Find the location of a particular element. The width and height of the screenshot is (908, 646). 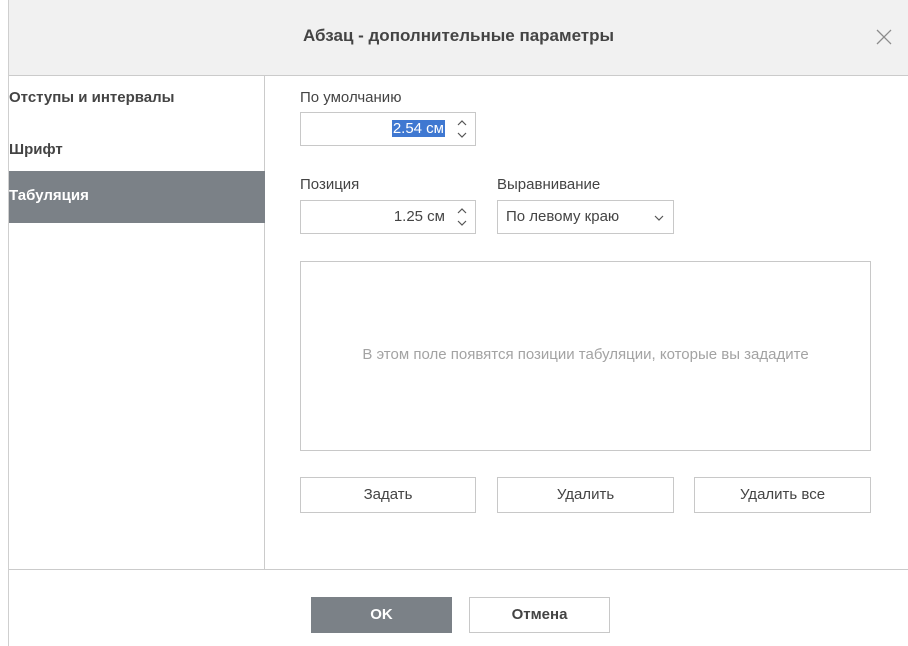

dialog-title: Абзац - дополнительные параметры is located at coordinates (458, 35).